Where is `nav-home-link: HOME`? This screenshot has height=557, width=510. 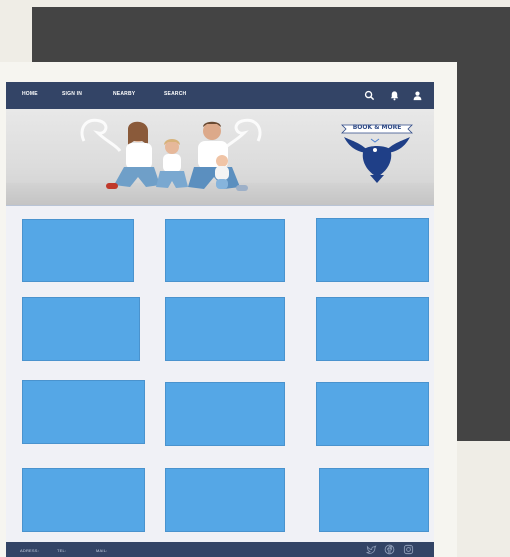
nav-home-link: HOME is located at coordinates (30, 94).